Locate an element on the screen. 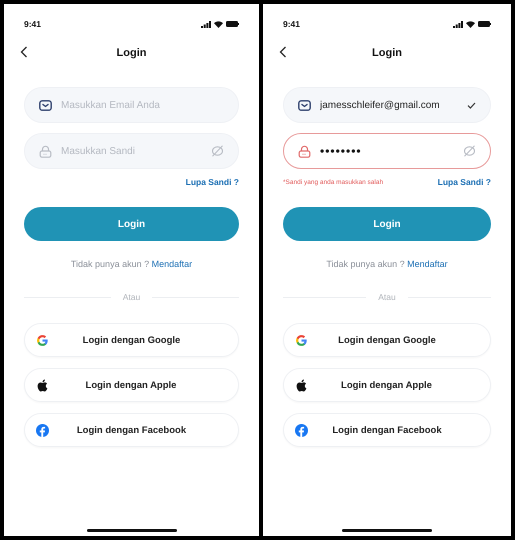  email-field: jamesschleifer@gmail.com is located at coordinates (387, 105).